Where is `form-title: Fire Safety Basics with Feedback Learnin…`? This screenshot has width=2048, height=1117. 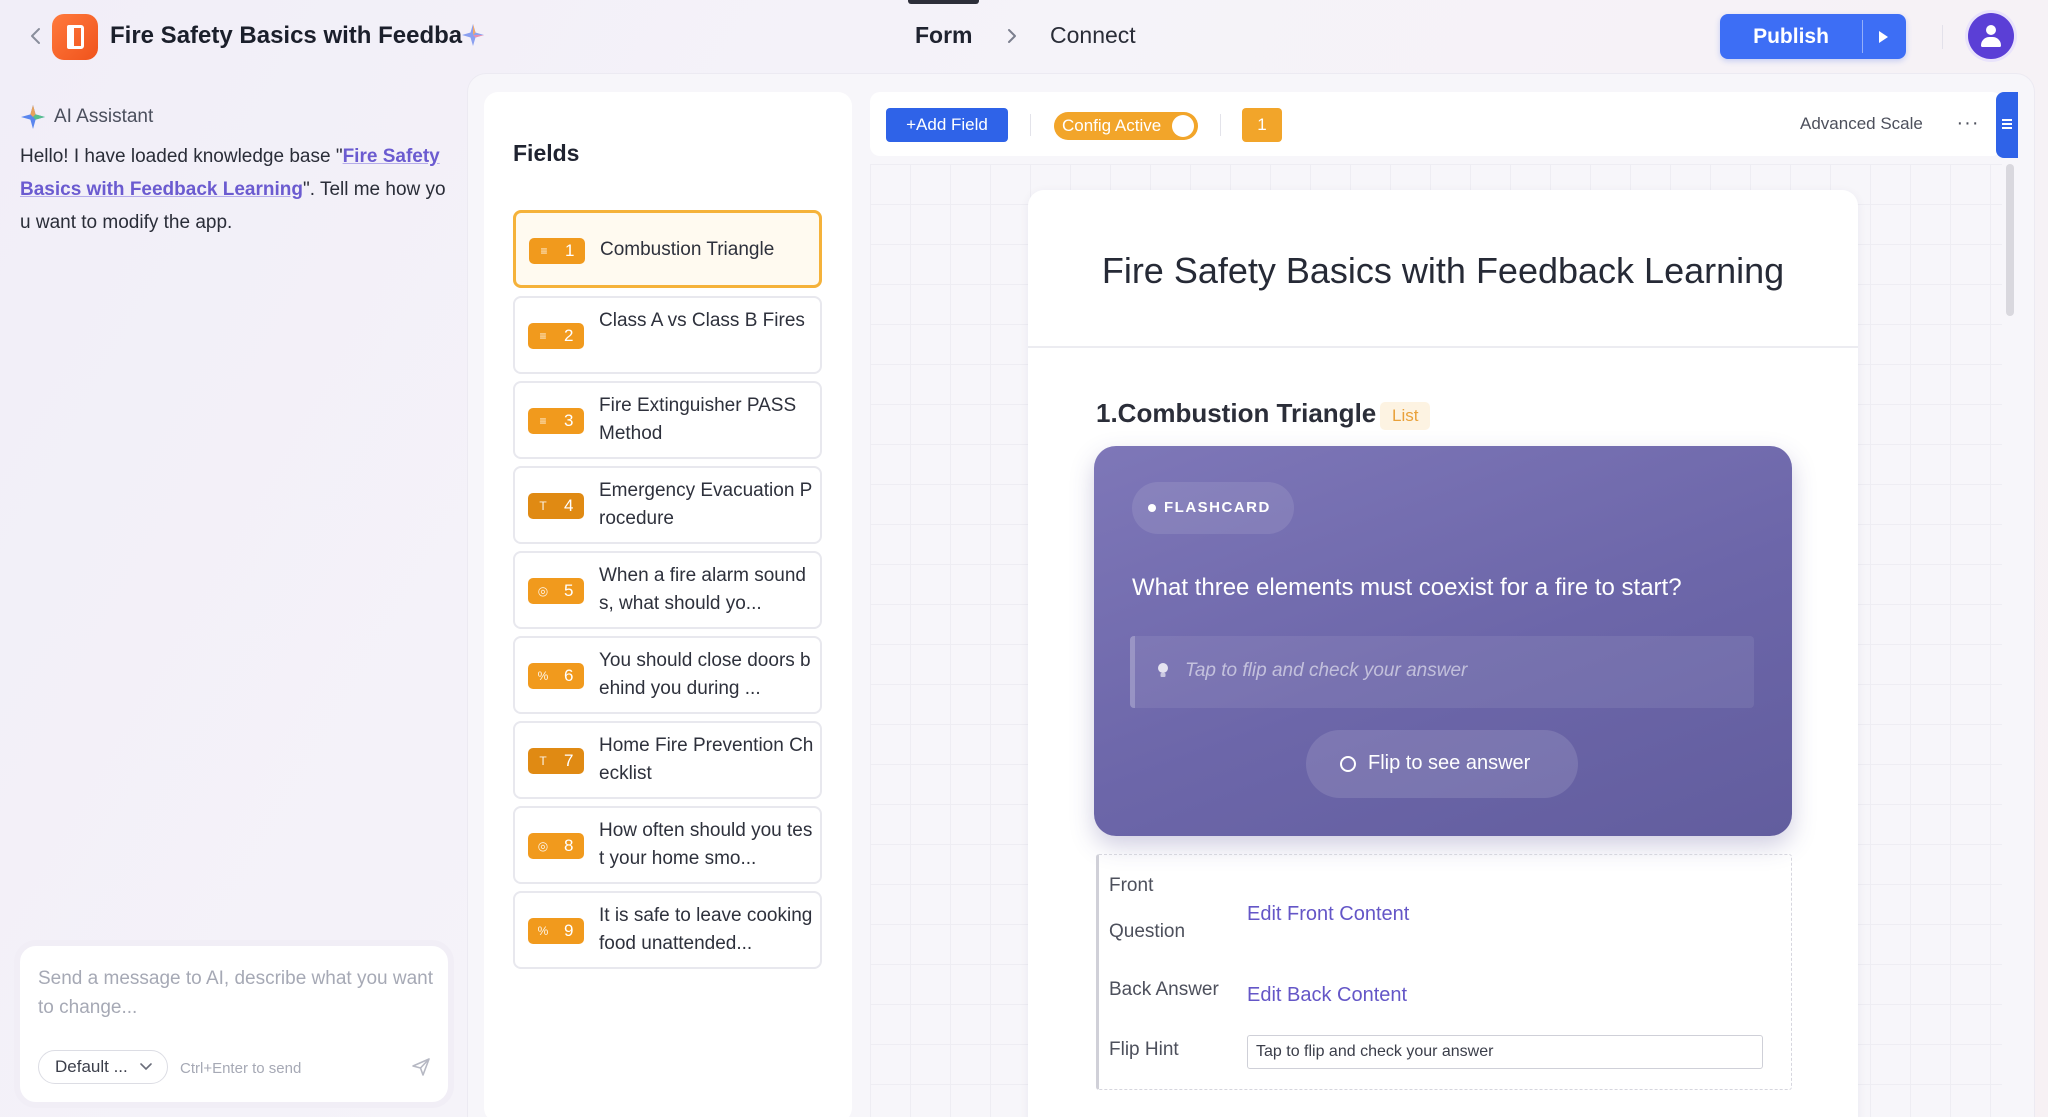
form-title: Fire Safety Basics with Feedback Learnin… is located at coordinates (1443, 270).